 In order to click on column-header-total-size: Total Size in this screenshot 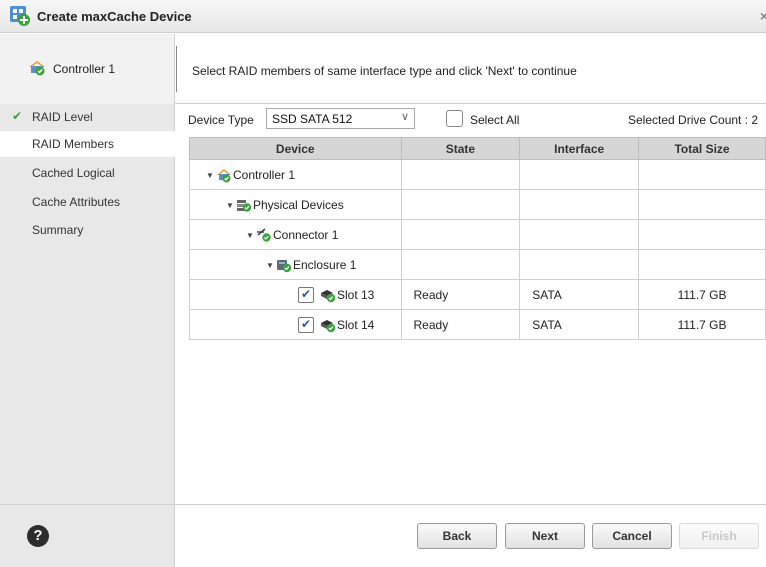, I will do `click(702, 148)`.